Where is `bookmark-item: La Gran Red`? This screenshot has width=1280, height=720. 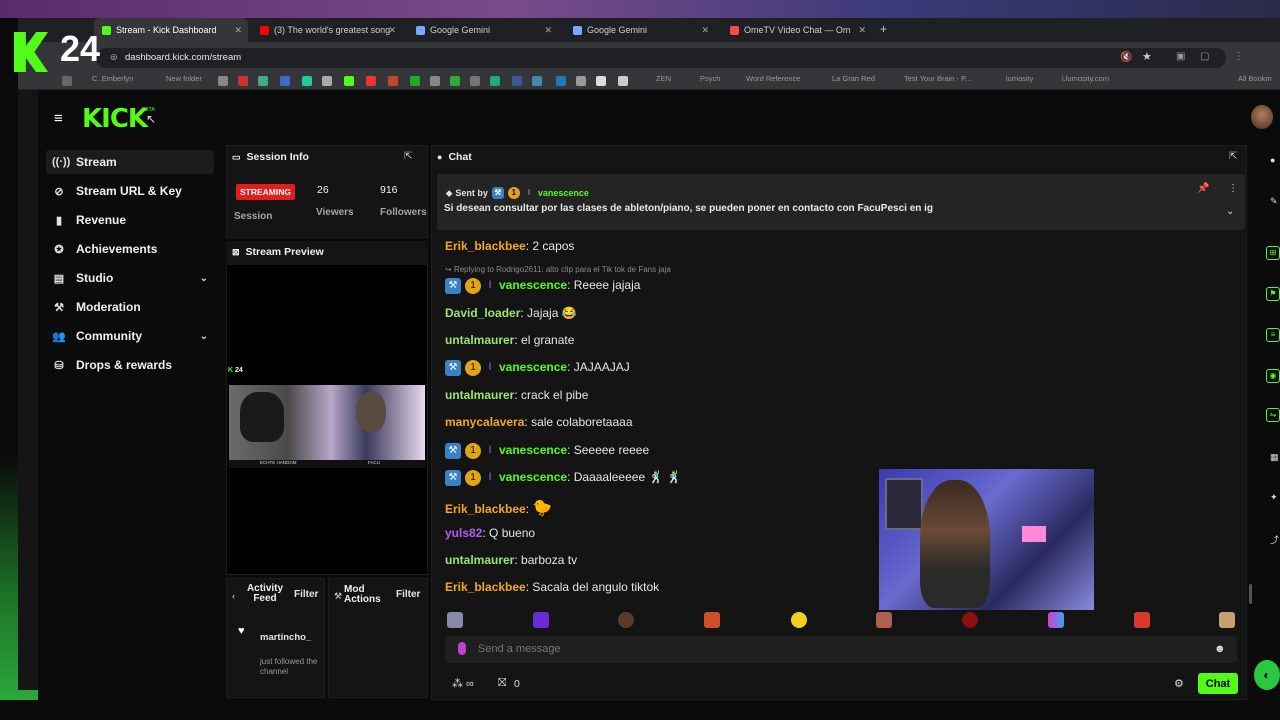 bookmark-item: La Gran Red is located at coordinates (853, 78).